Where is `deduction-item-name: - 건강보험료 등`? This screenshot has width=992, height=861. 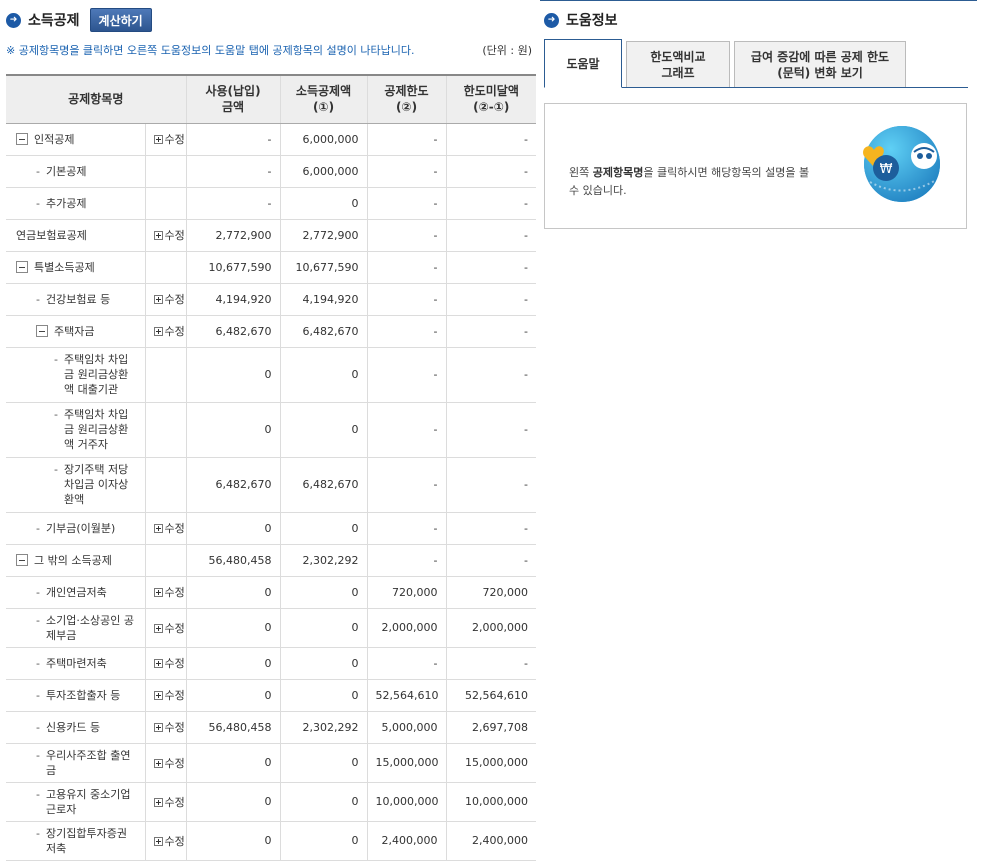
deduction-item-name: - 건강보험료 등 is located at coordinates (76, 299).